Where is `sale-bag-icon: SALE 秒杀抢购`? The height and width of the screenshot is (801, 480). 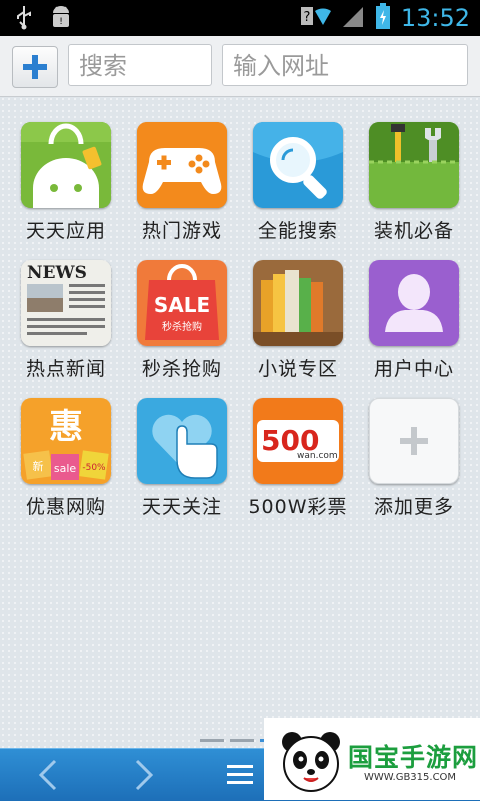 sale-bag-icon: SALE 秒杀抢购 is located at coordinates (182, 303).